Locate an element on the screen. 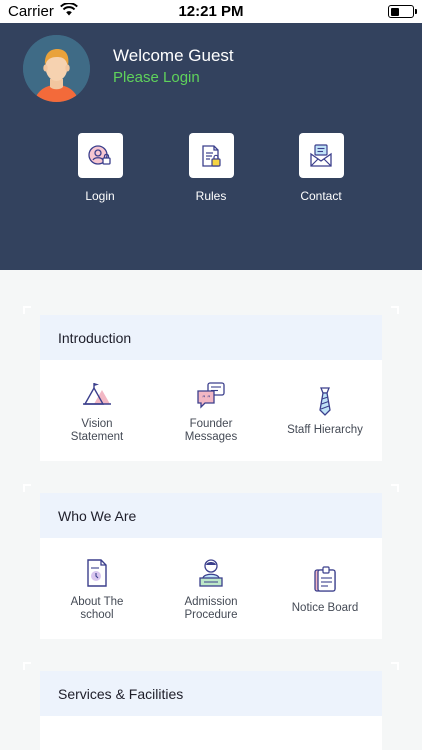 The height and width of the screenshot is (750, 422). admission-procedure-label: Admission Procedure is located at coordinates (211, 608).